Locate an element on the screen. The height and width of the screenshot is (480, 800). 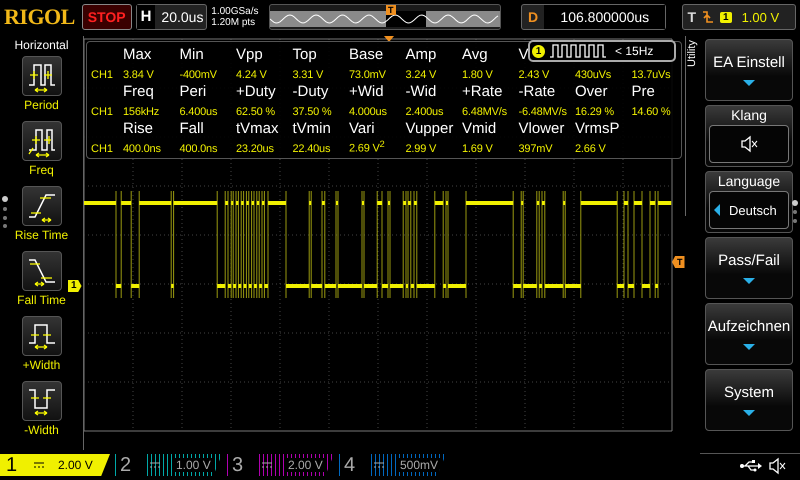
measurement-value: 156kHz is located at coordinates (141, 112).